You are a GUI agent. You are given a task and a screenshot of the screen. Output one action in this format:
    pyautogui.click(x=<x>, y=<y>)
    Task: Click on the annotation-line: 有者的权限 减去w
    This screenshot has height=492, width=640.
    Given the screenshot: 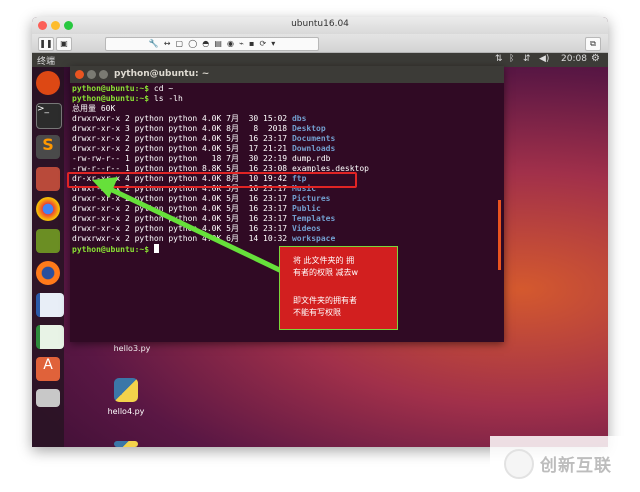 What is the action you would take?
    pyautogui.click(x=326, y=272)
    